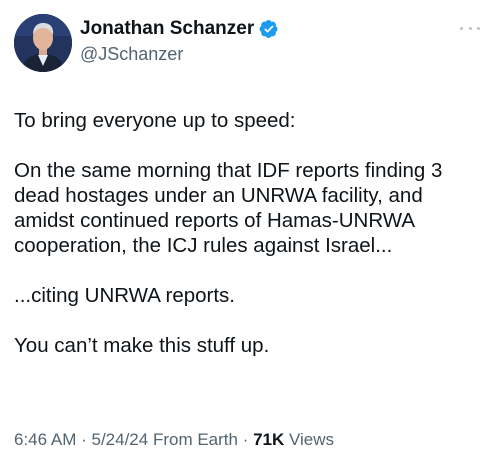 Image resolution: width=500 pixels, height=464 pixels. I want to click on more-options-icon, so click(470, 28).